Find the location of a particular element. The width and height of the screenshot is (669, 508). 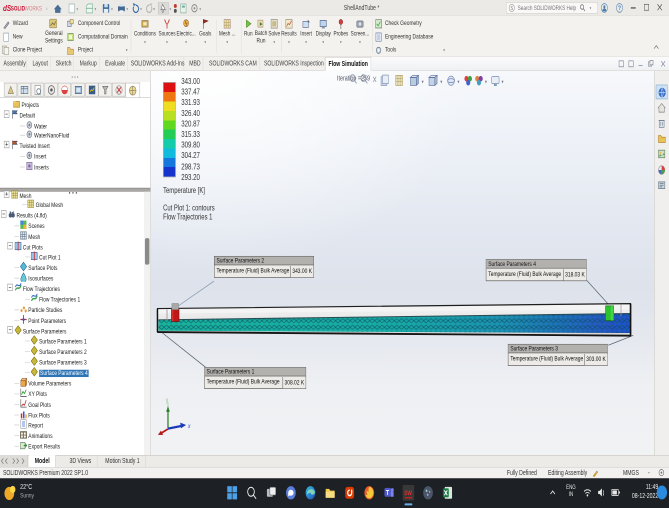

svg-text: SOLID is located at coordinates (18, 9).